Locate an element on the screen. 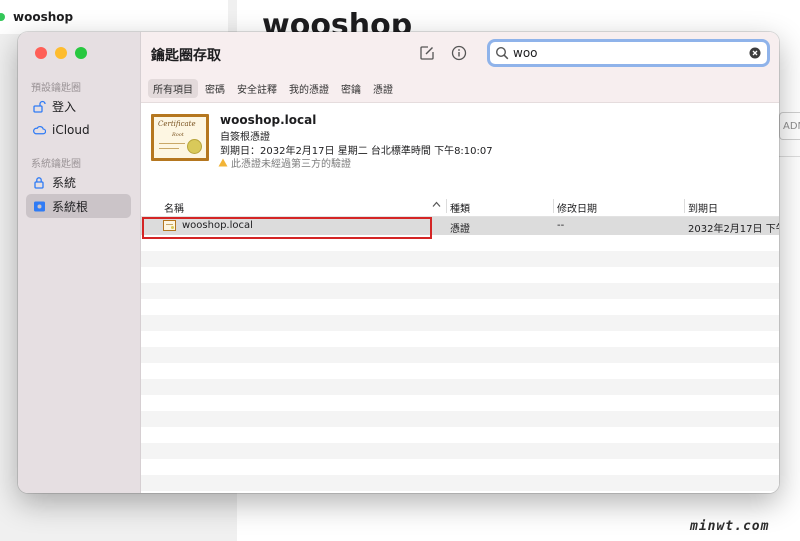  row-modified: -- is located at coordinates (561, 225).